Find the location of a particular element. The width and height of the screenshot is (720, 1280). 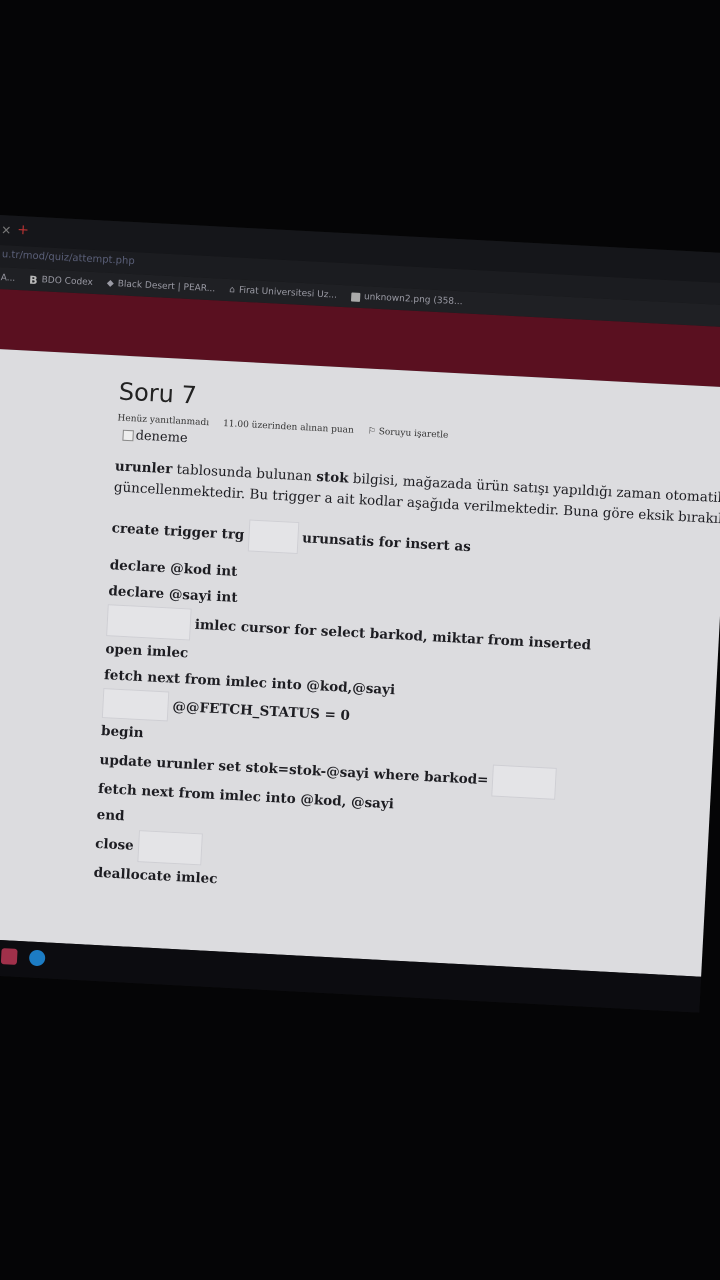

code-text: close is located at coordinates (114, 844).